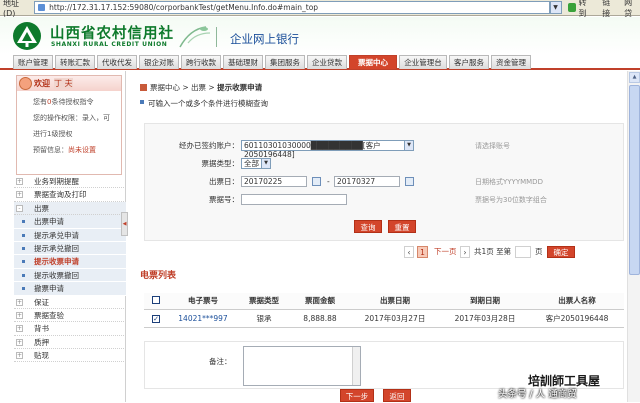  I want to click on sidebar-item: + 质押, so click(70, 343).